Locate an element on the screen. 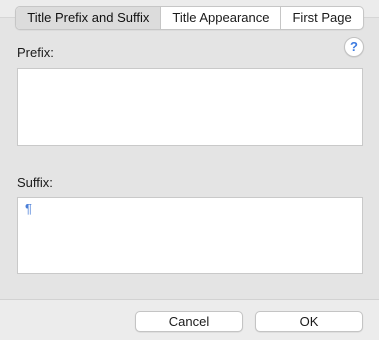 This screenshot has height=340, width=379. tab-title-prefix-and-suffix: Title Prefix and Suffix is located at coordinates (88, 18).